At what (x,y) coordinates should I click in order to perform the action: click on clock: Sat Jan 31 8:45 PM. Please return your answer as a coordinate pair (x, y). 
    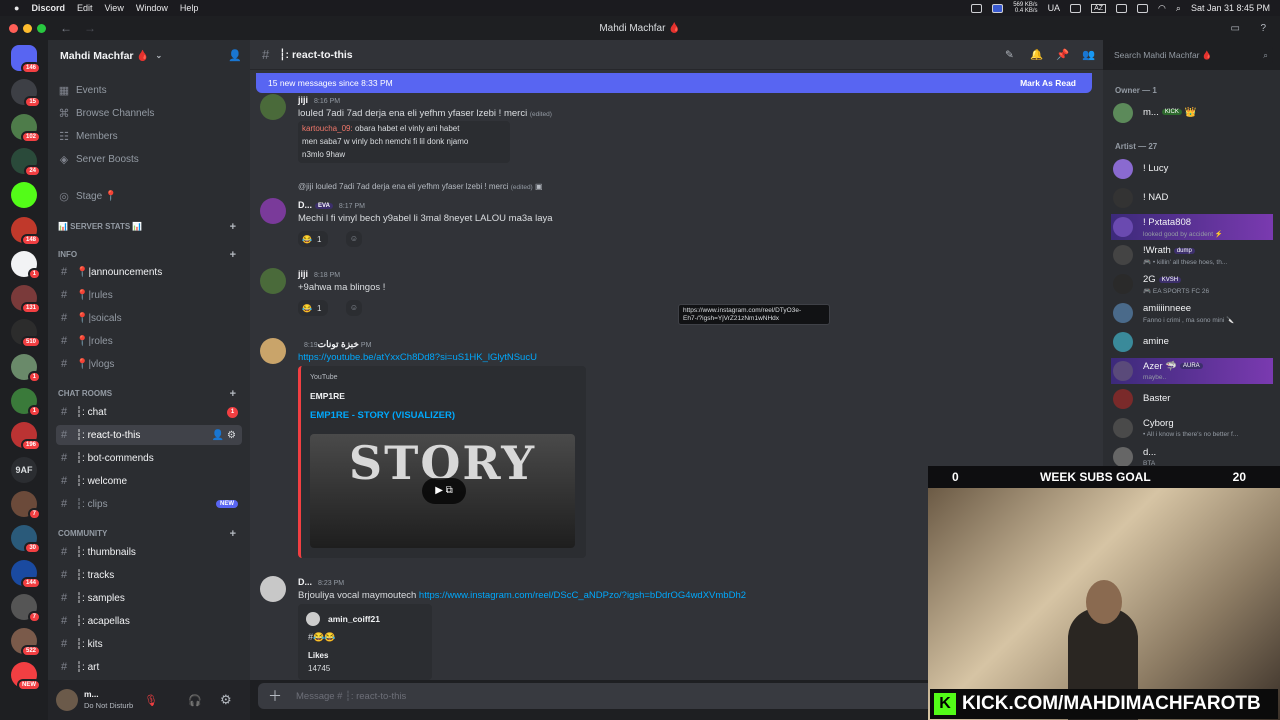
    Looking at the image, I should click on (1230, 8).